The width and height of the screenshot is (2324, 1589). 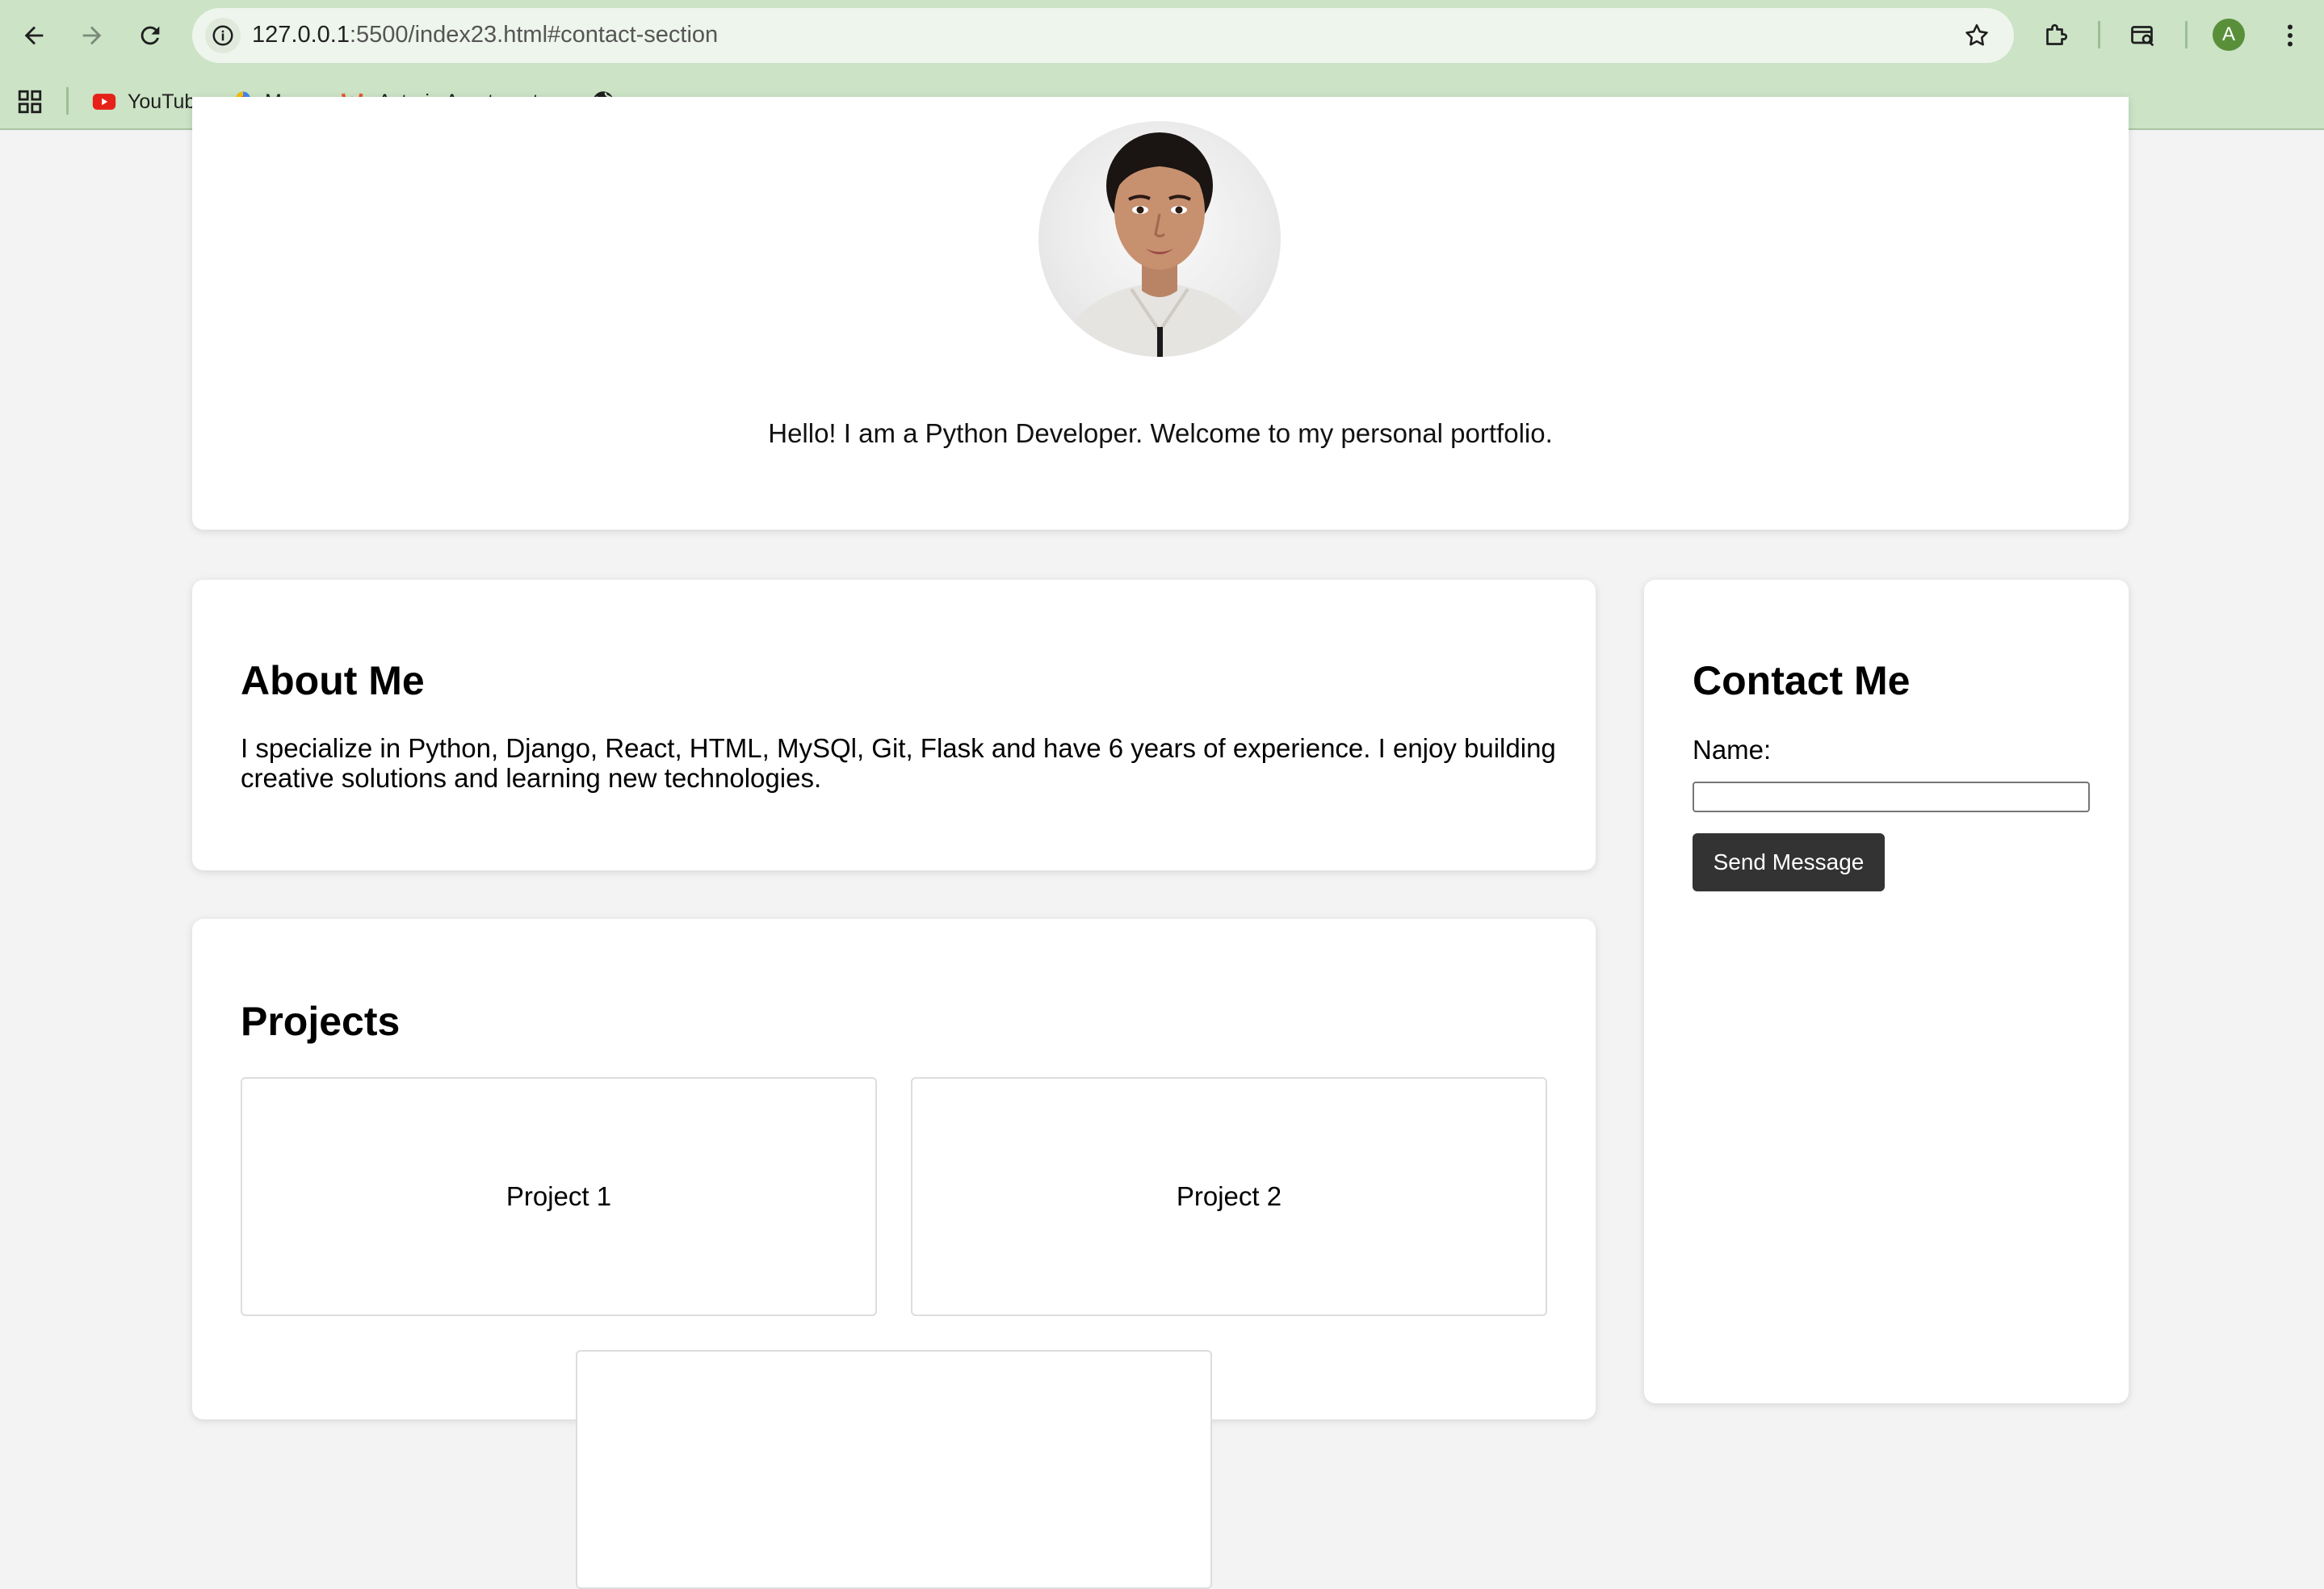 What do you see at coordinates (1732, 750) in the screenshot?
I see `name-label: Name:` at bounding box center [1732, 750].